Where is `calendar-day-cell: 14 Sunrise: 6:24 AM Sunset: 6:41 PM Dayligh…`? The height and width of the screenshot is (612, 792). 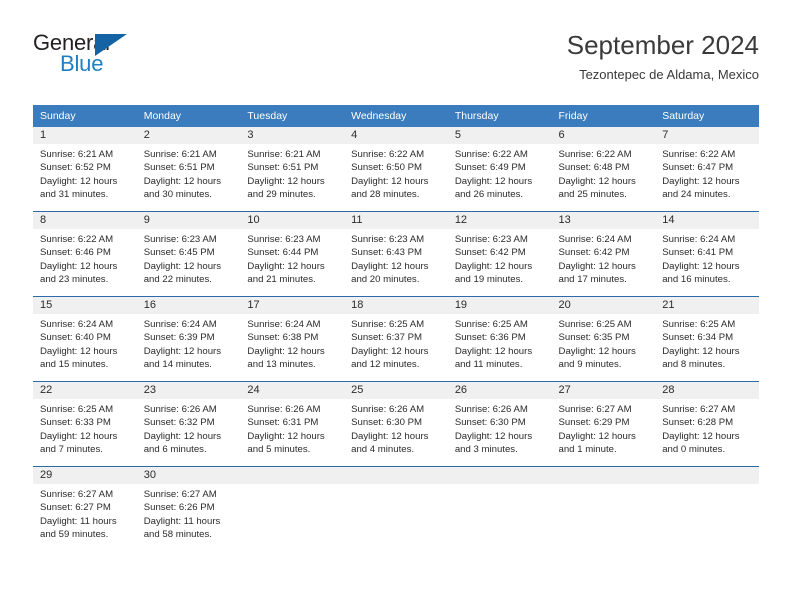
calendar-day-cell: 14 Sunrise: 6:24 AM Sunset: 6:41 PM Dayligh… is located at coordinates (707, 254).